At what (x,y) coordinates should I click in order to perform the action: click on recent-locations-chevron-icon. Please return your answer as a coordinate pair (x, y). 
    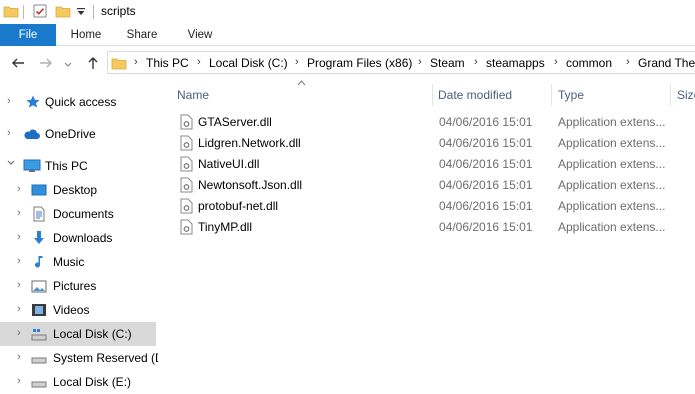
    Looking at the image, I should click on (68, 64).